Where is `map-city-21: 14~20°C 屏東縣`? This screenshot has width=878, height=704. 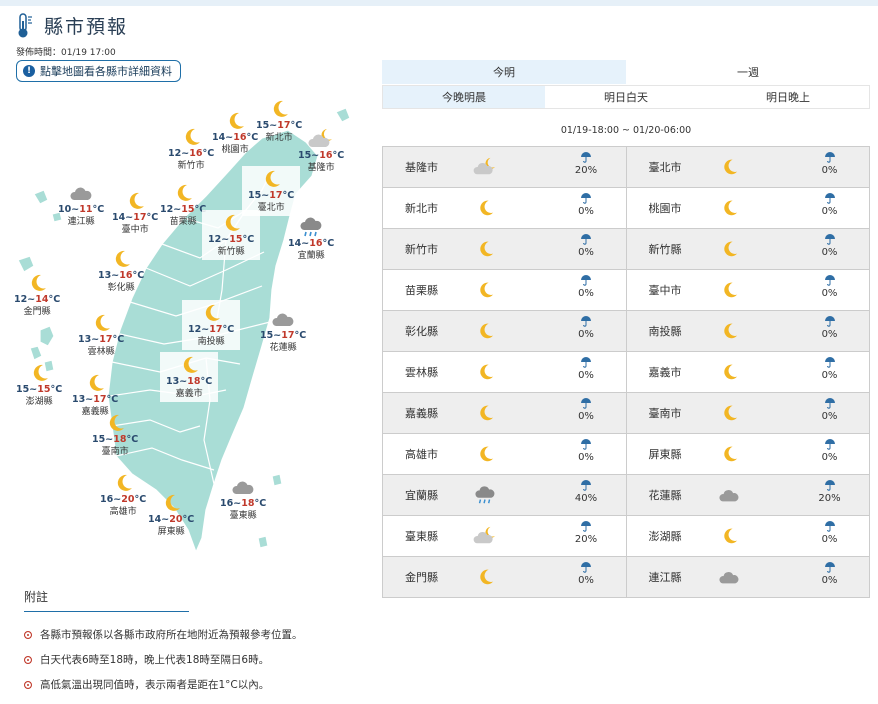 map-city-21: 14~20°C 屏東縣 is located at coordinates (171, 515).